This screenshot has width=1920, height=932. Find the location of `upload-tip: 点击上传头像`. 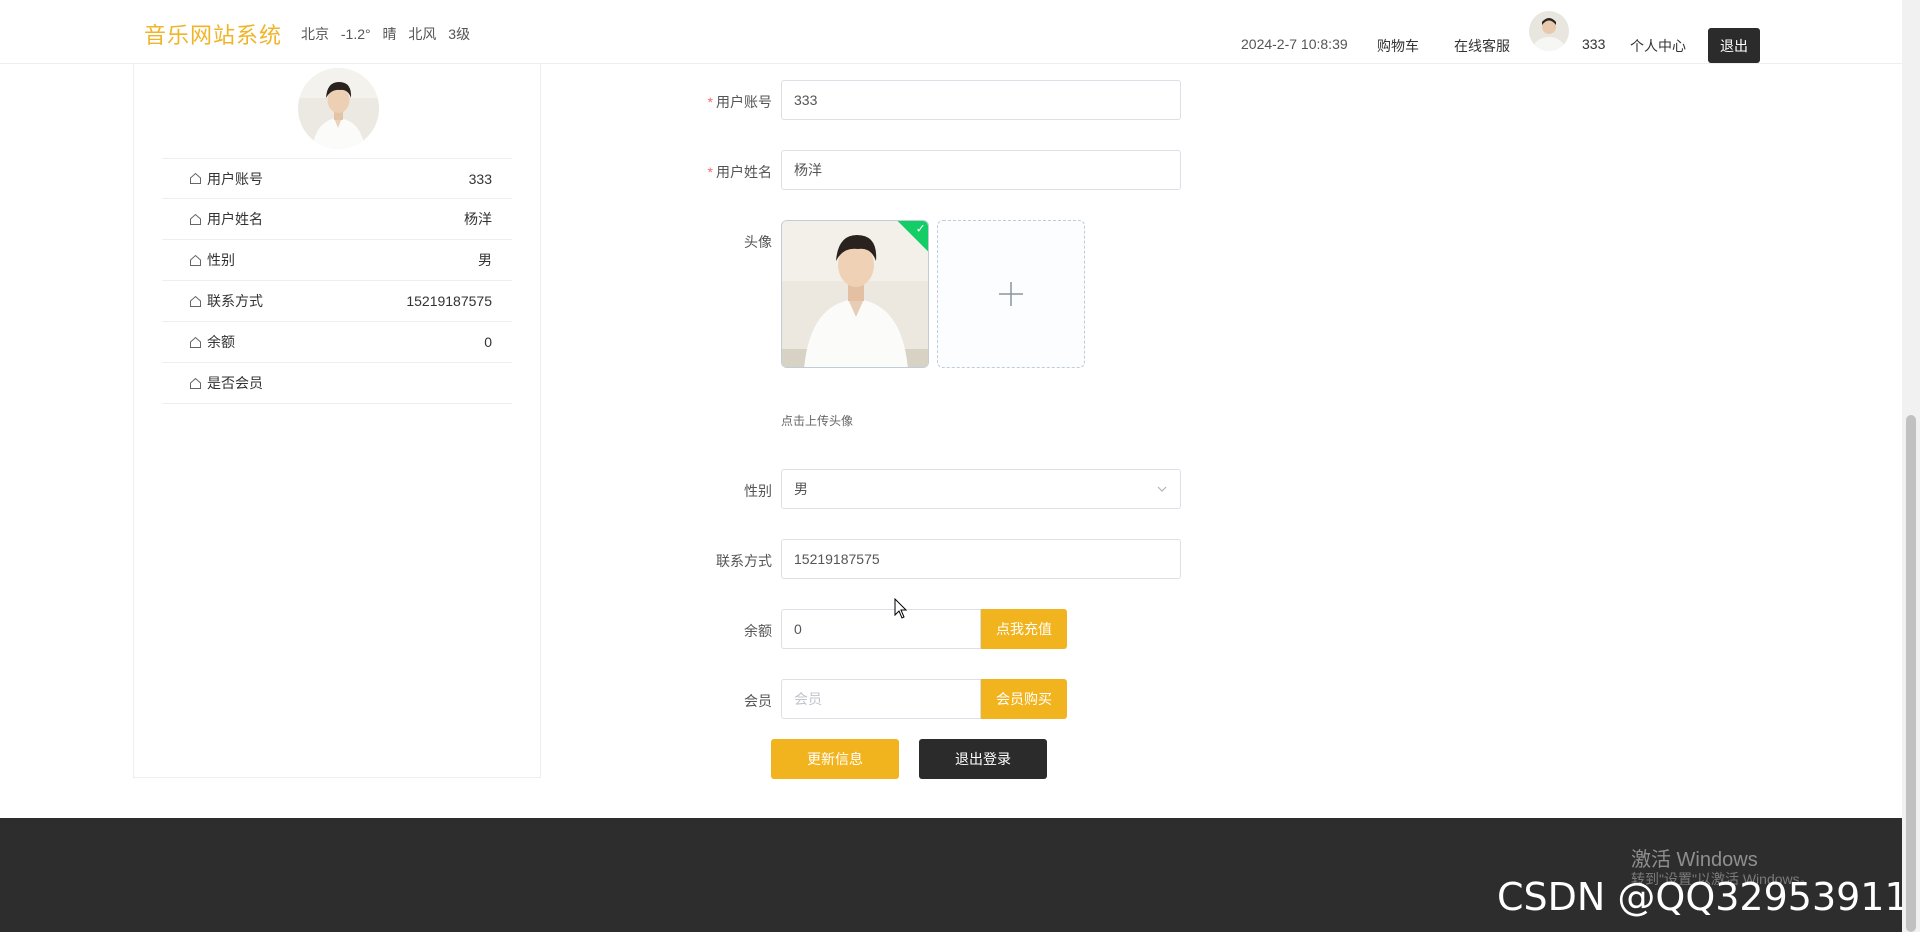

upload-tip: 点击上传头像 is located at coordinates (817, 421).